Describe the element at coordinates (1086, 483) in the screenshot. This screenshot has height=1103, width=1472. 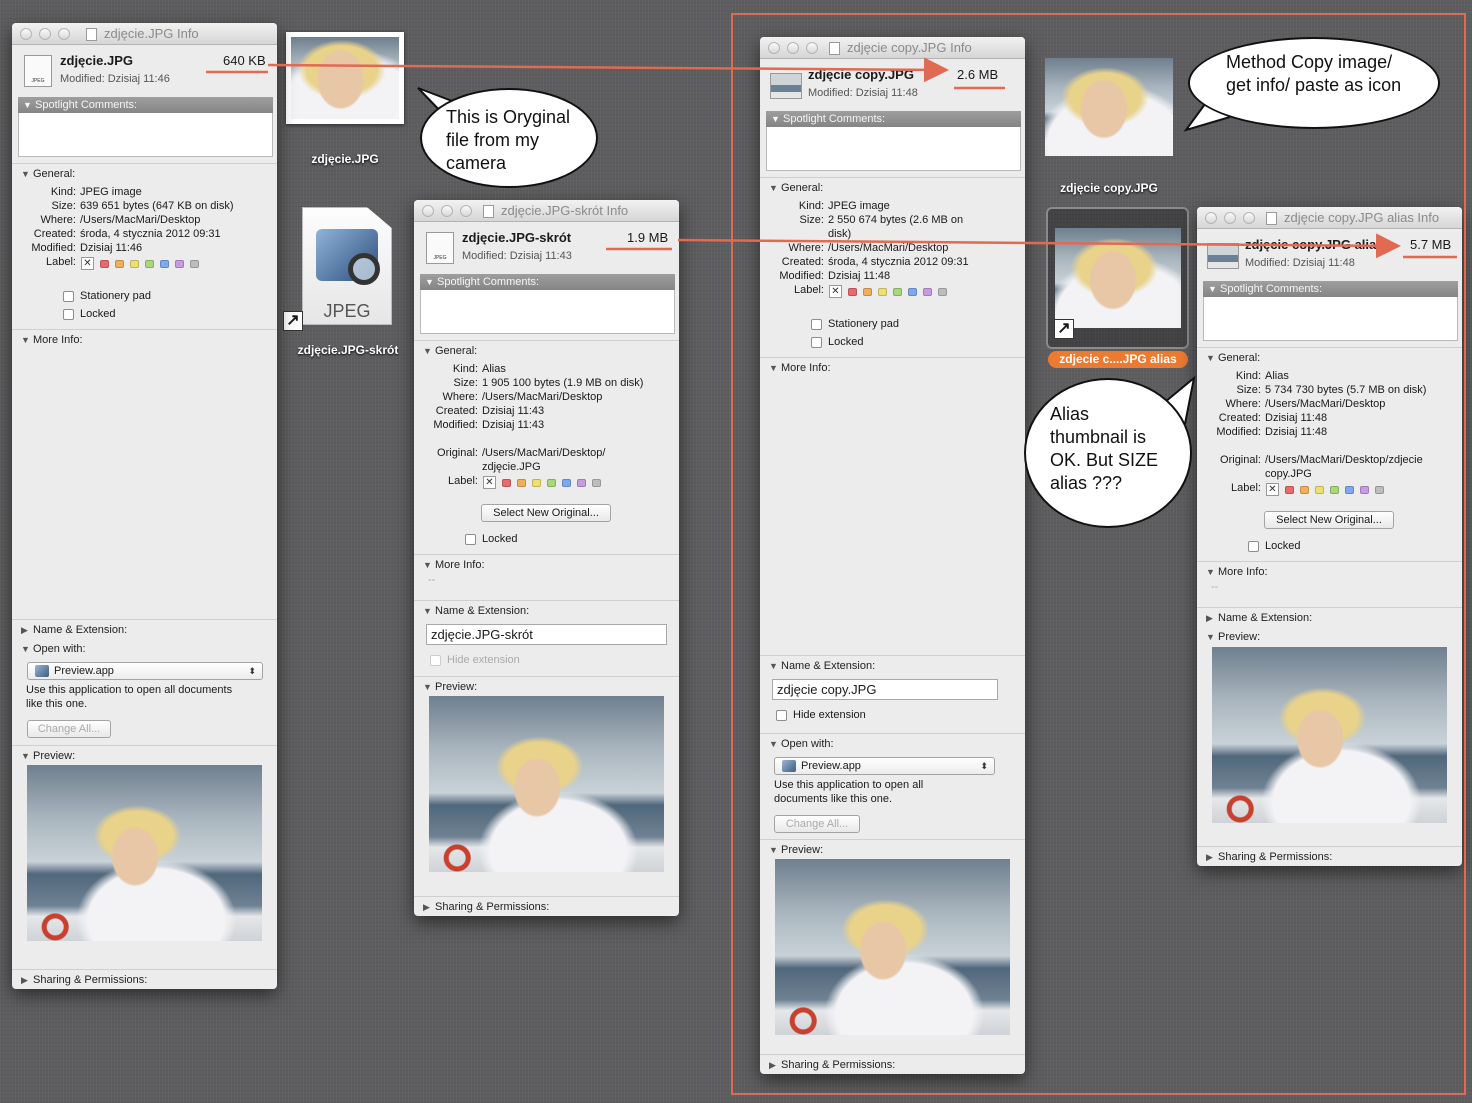
I see `bubble-text: alias ???` at that location.